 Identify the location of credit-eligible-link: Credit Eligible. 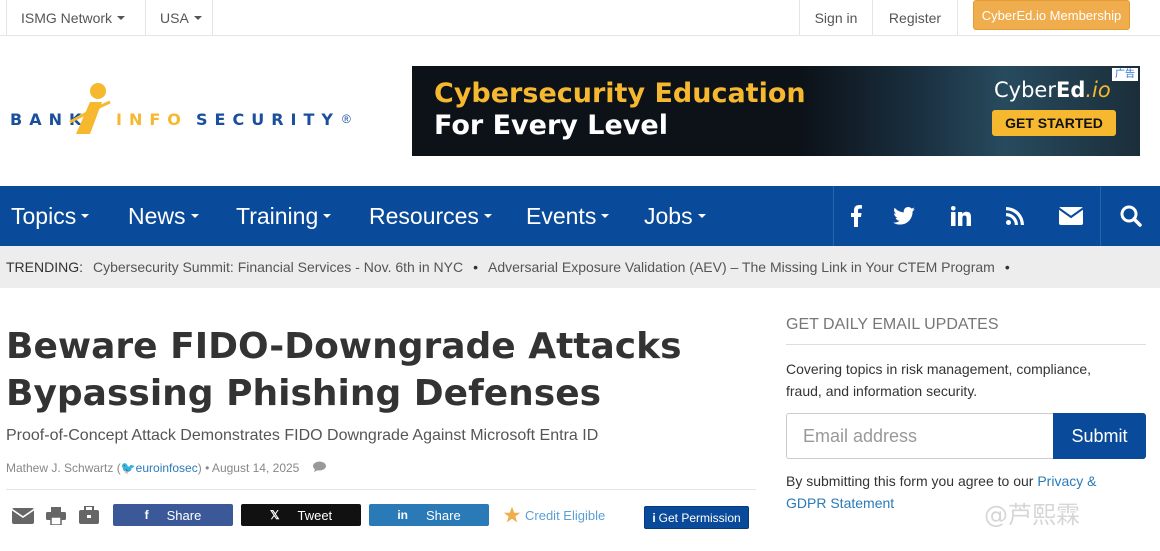
(554, 515).